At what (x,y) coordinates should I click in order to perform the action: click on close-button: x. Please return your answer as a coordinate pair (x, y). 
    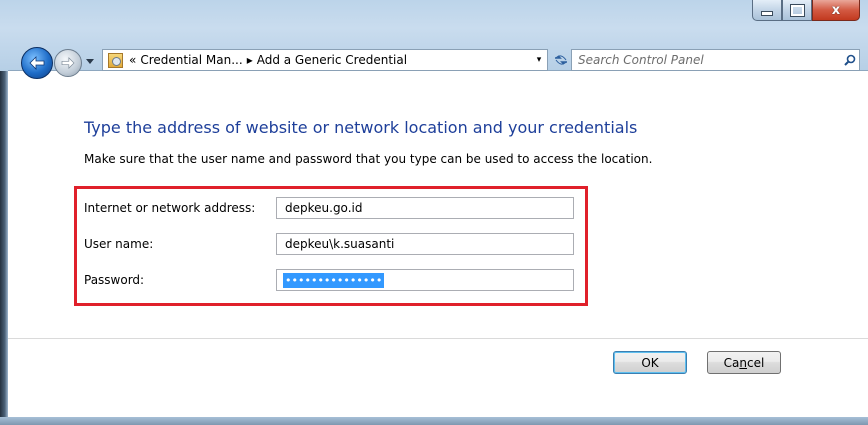
    Looking at the image, I should click on (836, 10).